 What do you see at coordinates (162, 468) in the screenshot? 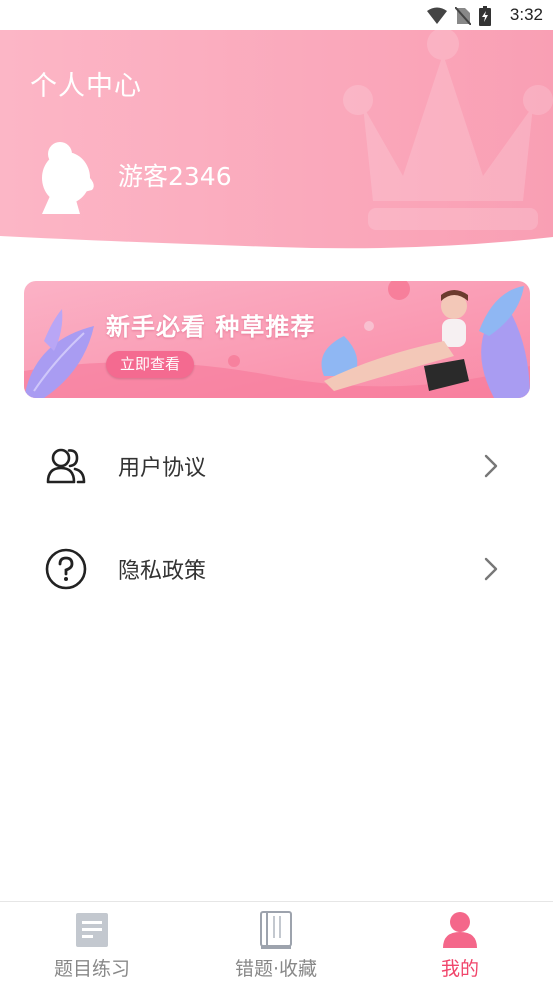
I see `menu-item-label: 用户协议` at bounding box center [162, 468].